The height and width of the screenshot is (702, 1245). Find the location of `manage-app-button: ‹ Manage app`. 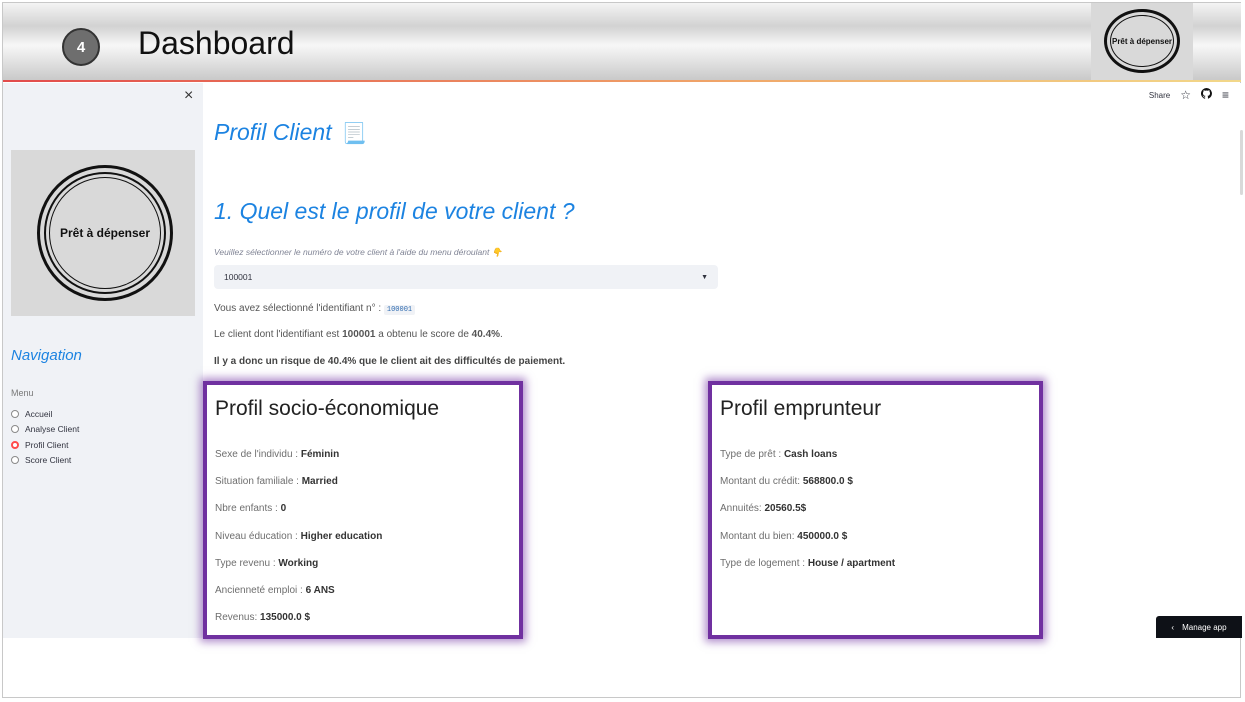

manage-app-button: ‹ Manage app is located at coordinates (1199, 627).